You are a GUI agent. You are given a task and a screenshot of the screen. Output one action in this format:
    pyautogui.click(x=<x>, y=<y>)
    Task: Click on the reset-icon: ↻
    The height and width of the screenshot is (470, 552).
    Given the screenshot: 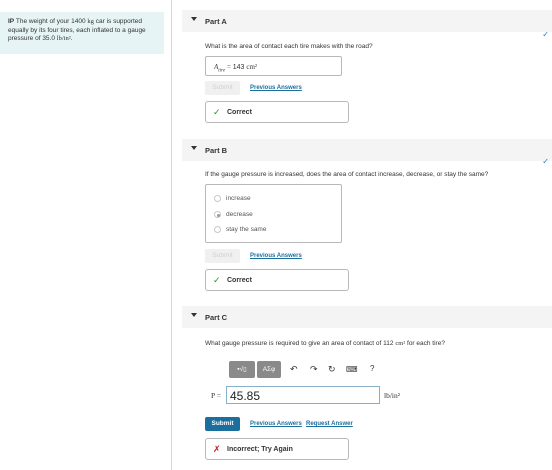 What is the action you would take?
    pyautogui.click(x=332, y=369)
    